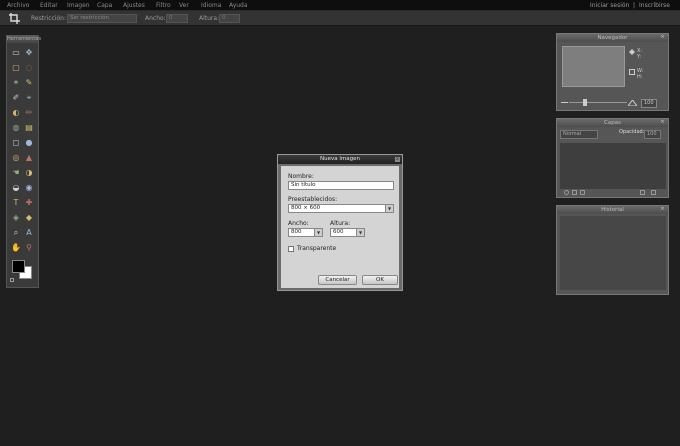 This screenshot has width=680, height=446. I want to click on eyedropper-icon: ⌕, so click(16, 233).